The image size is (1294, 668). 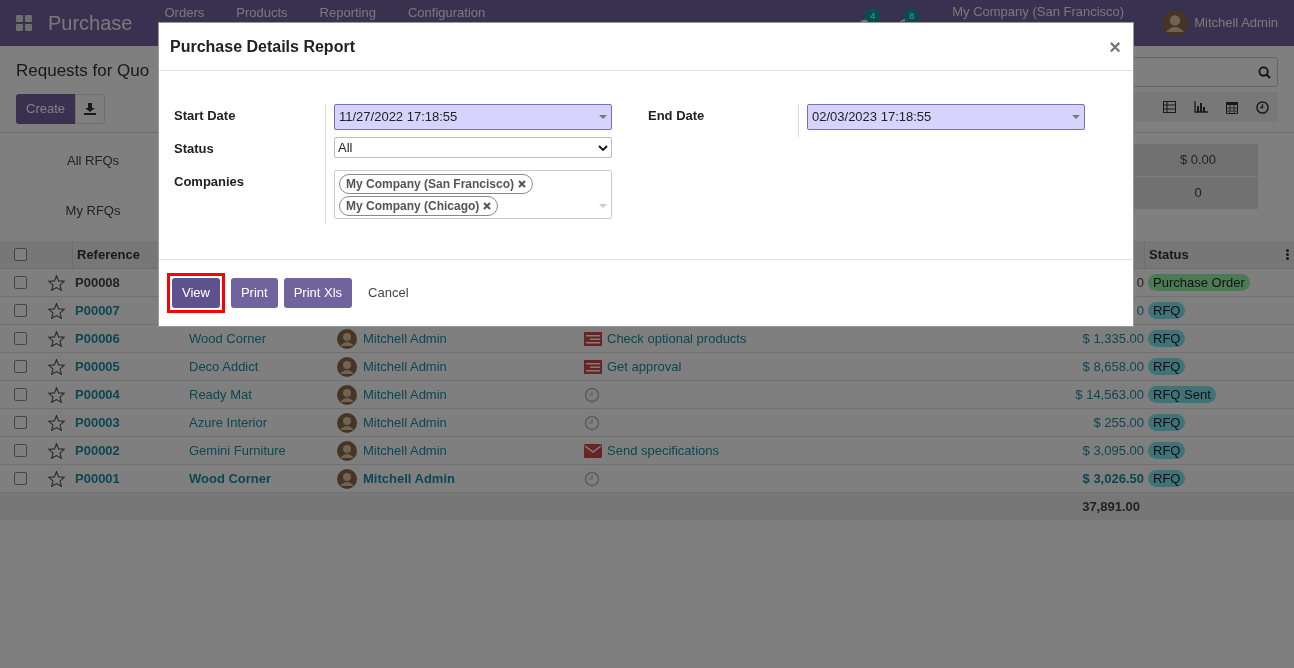 What do you see at coordinates (230, 478) in the screenshot?
I see `vendor-cell: Wood Corner` at bounding box center [230, 478].